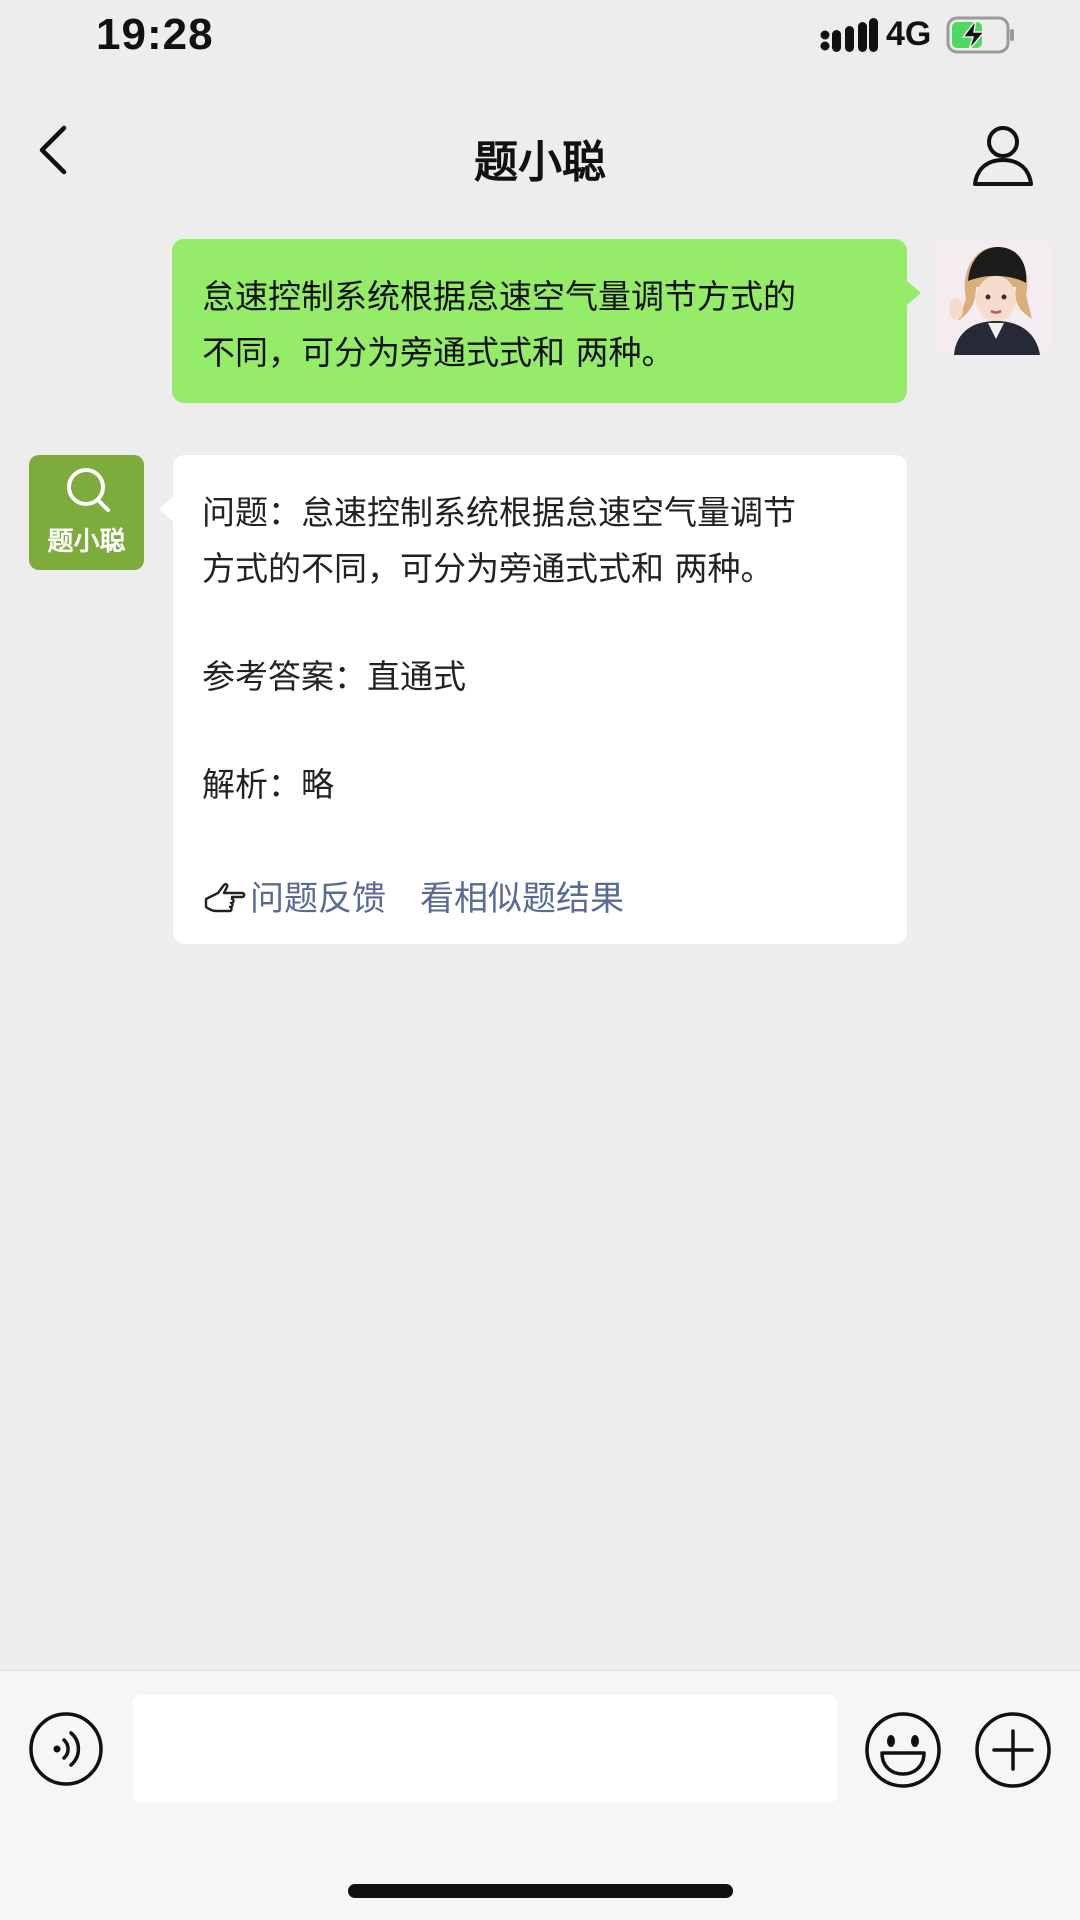 The height and width of the screenshot is (1920, 1080). I want to click on network-type: 4G, so click(909, 34).